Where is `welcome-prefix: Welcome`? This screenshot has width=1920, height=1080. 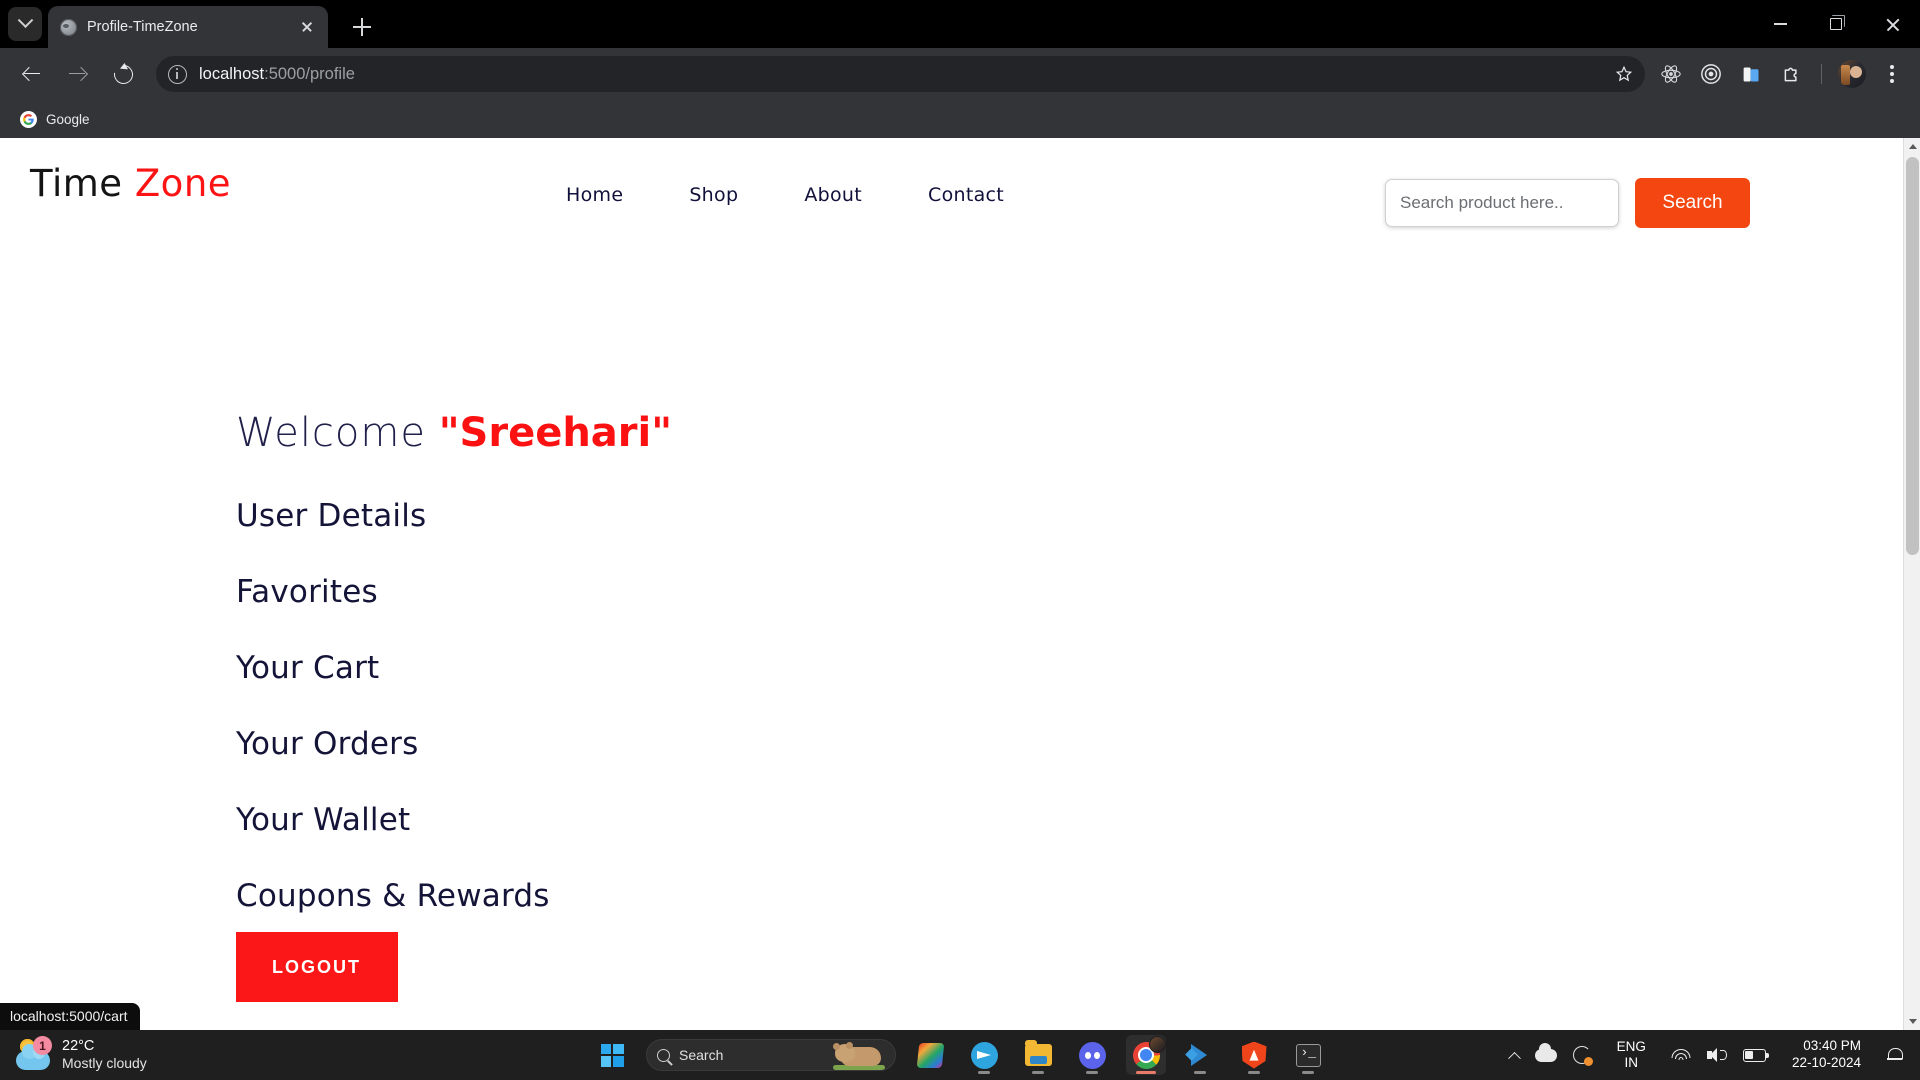 welcome-prefix: Welcome is located at coordinates (331, 433).